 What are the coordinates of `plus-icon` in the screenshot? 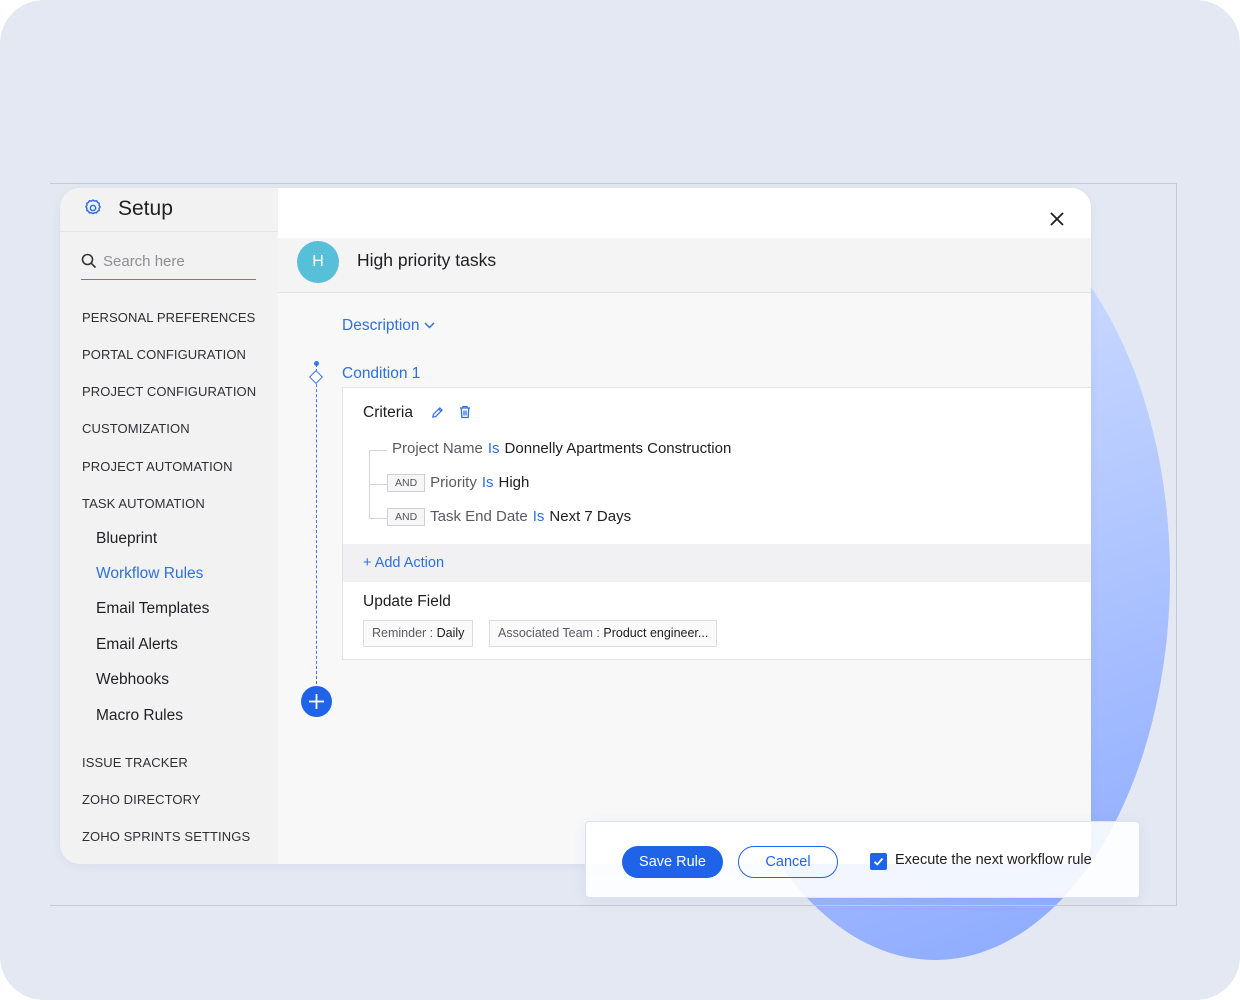 It's located at (316, 701).